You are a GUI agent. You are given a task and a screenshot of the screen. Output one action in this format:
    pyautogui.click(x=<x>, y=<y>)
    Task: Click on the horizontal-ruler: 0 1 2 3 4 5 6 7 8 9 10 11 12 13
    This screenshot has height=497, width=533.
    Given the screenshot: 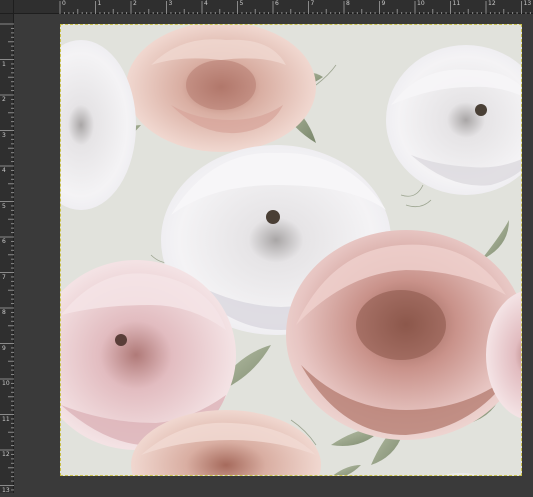 What is the action you would take?
    pyautogui.click(x=273, y=7)
    